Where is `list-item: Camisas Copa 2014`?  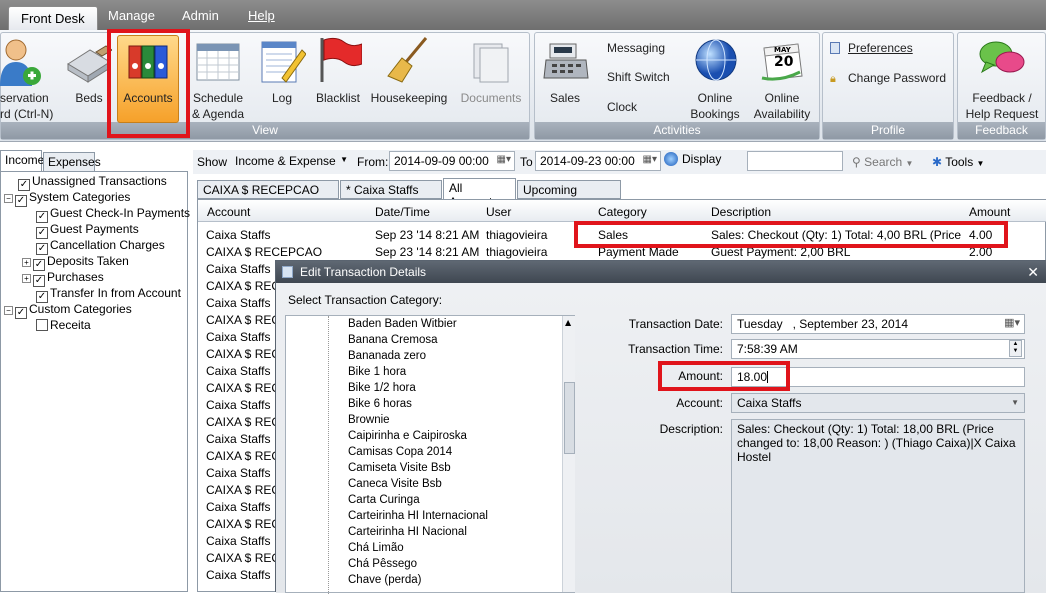 list-item: Camisas Copa 2014 is located at coordinates (400, 452).